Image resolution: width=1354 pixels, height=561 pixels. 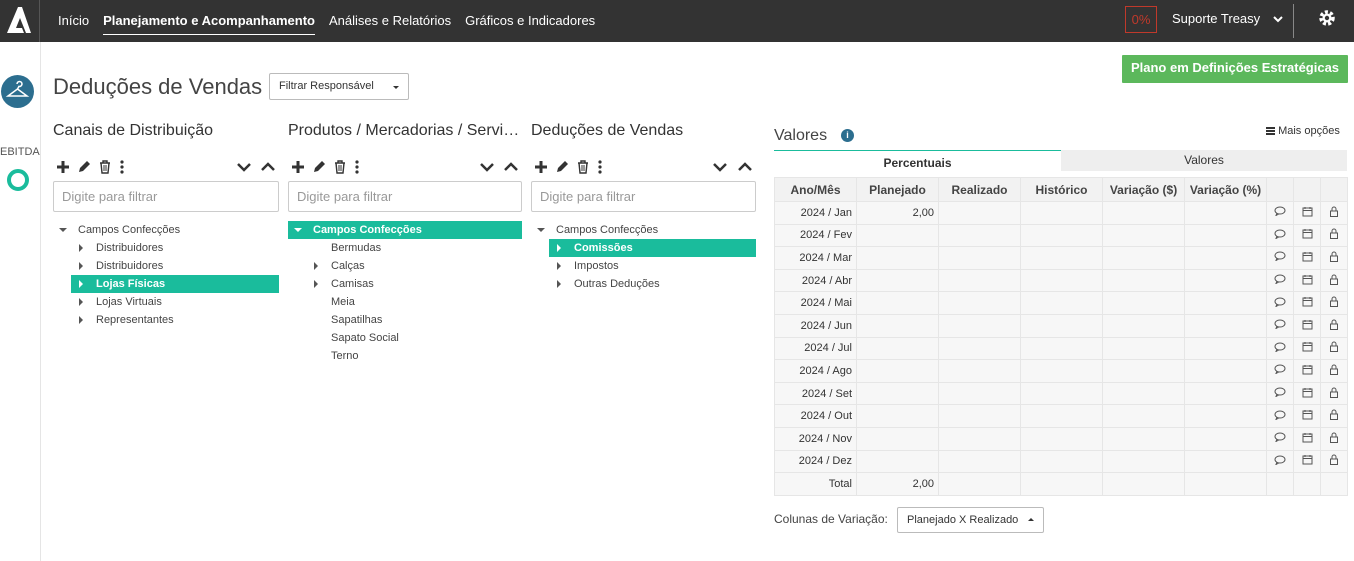 What do you see at coordinates (1204, 160) in the screenshot?
I see `tab-valores: Valores` at bounding box center [1204, 160].